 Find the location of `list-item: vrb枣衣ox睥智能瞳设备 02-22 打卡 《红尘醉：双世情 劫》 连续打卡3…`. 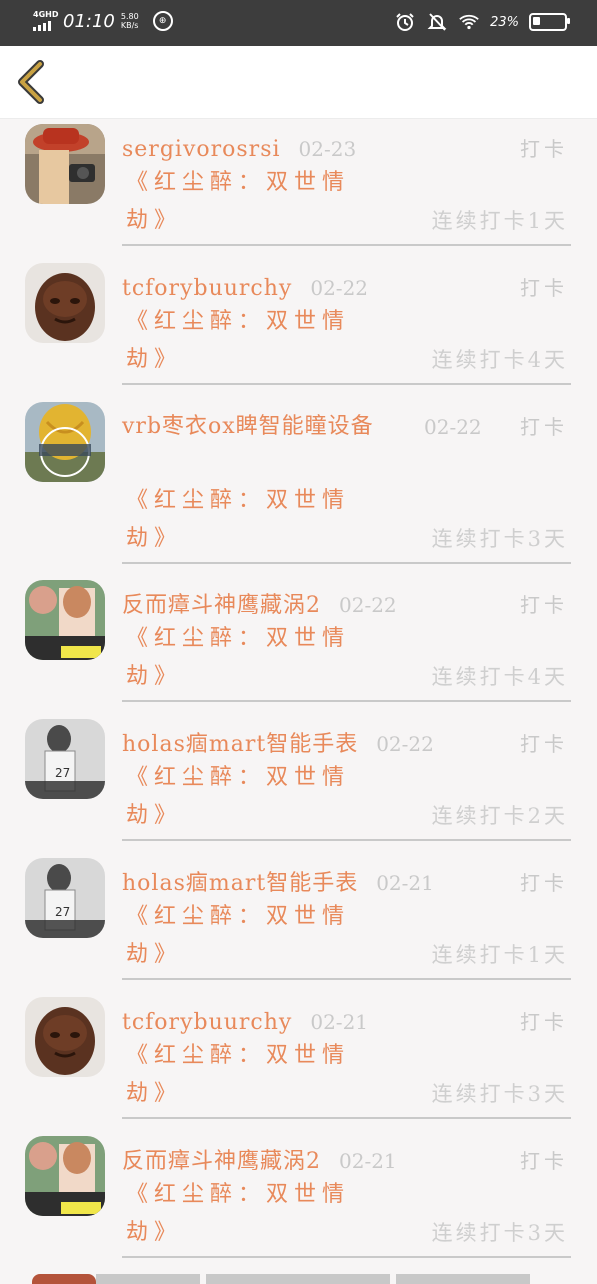

list-item: vrb枣衣ox睥智能瞳设备 02-22 打卡 《红尘醉：双世情 劫》 连续打卡3… is located at coordinates (298, 480).